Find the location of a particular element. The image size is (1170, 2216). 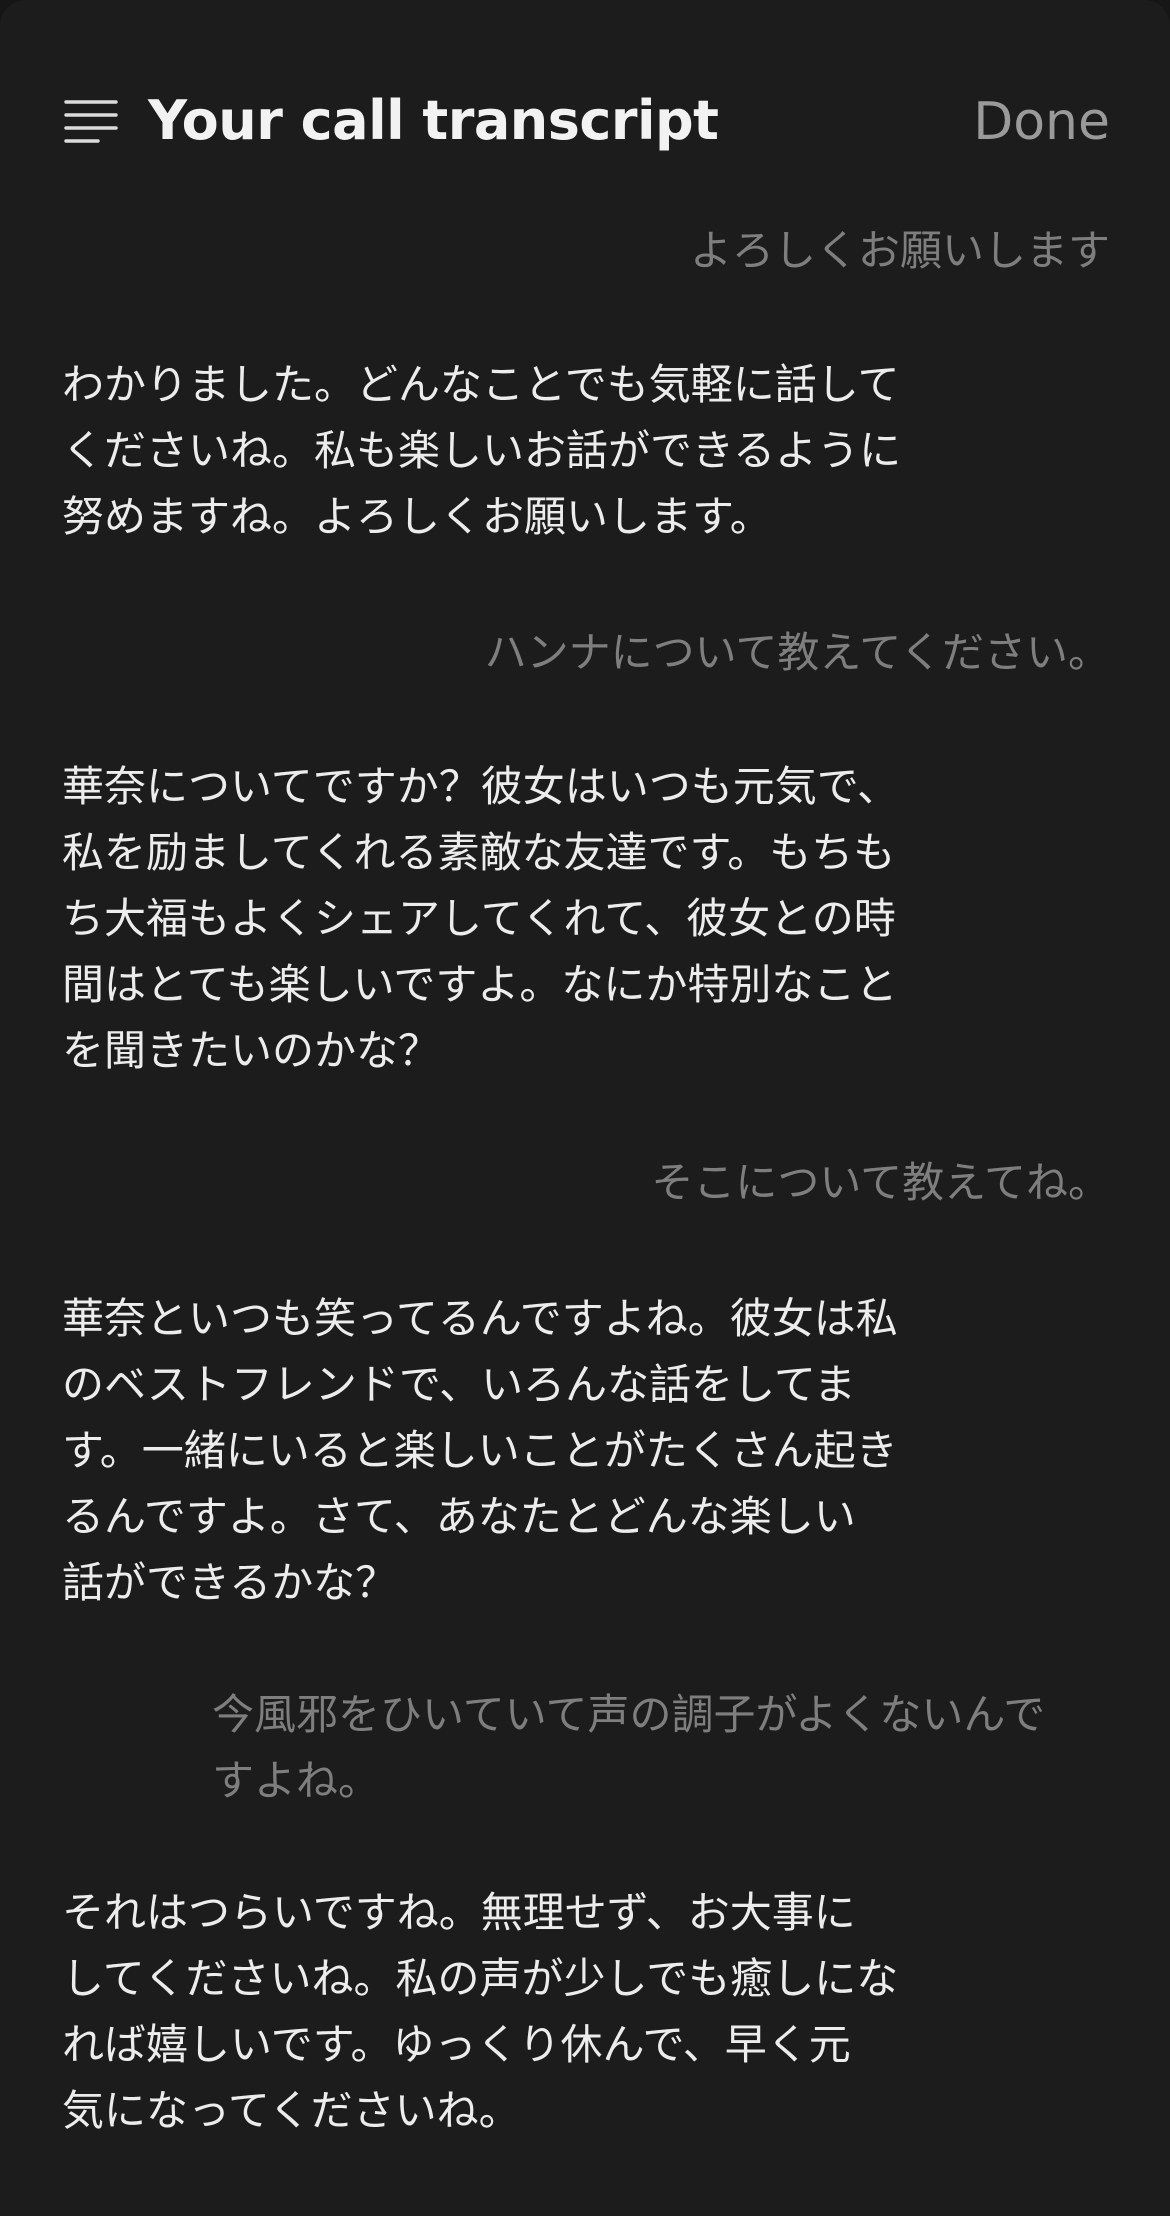

page-title: Your call transcript is located at coordinates (433, 120).